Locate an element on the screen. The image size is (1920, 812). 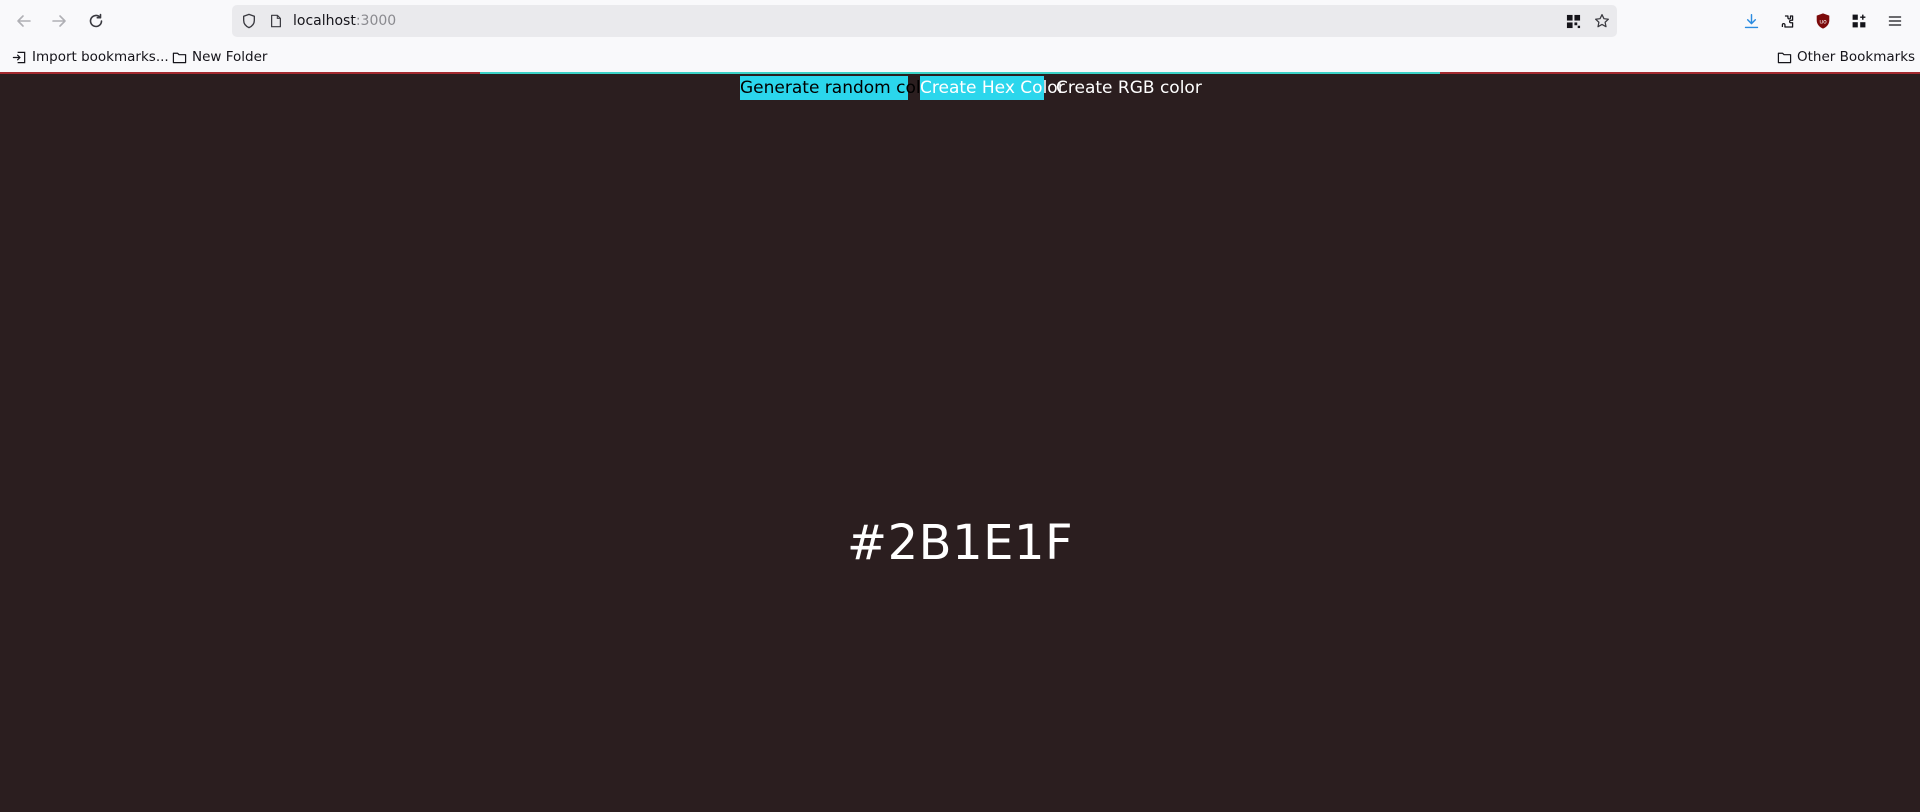
import-icon is located at coordinates (19, 57).